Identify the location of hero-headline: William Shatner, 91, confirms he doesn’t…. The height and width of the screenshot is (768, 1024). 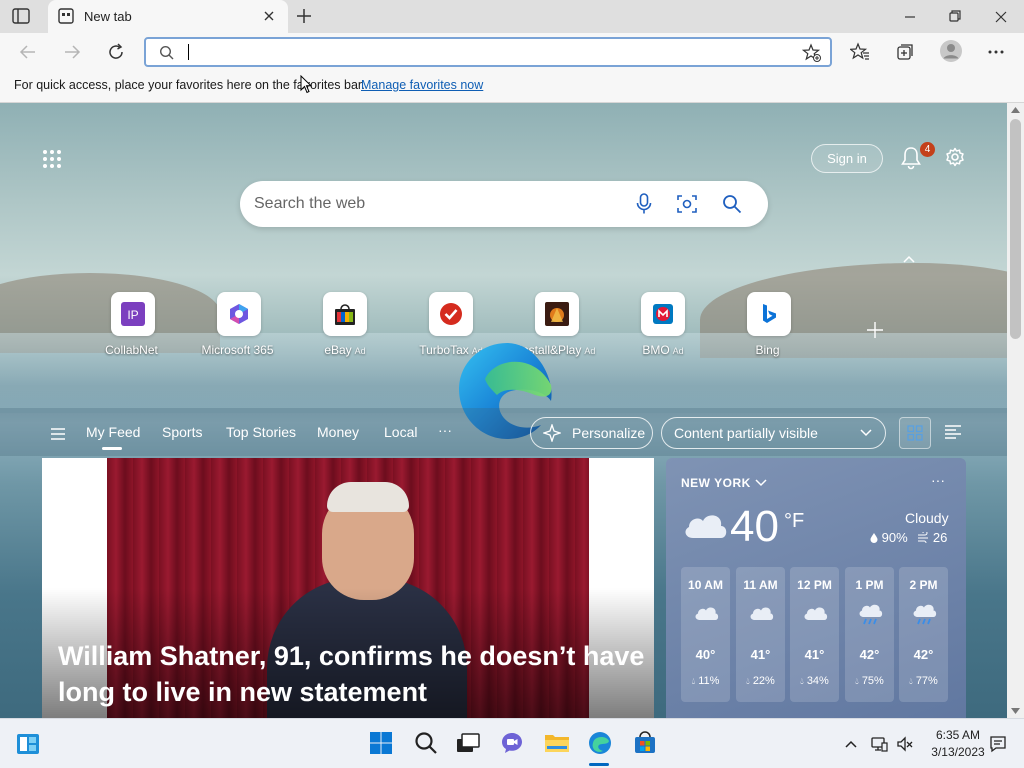
(353, 674).